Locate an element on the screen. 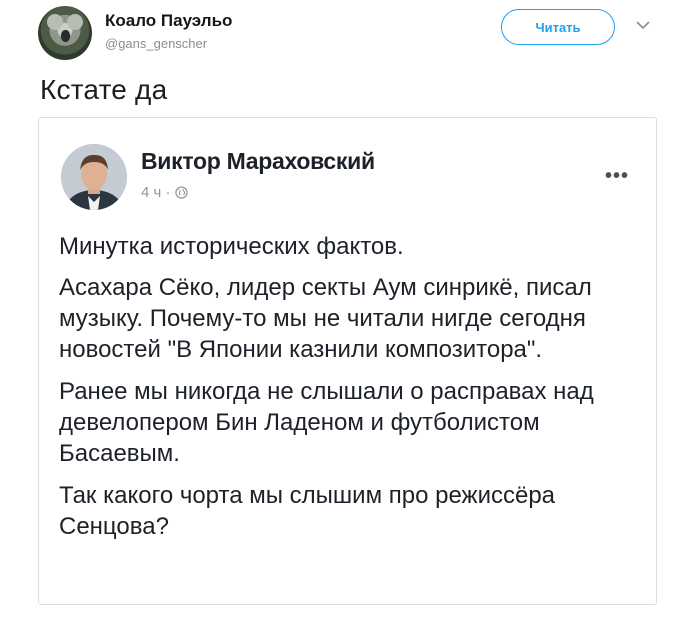 This screenshot has height=625, width=694. chevron-down-icon is located at coordinates (643, 25).